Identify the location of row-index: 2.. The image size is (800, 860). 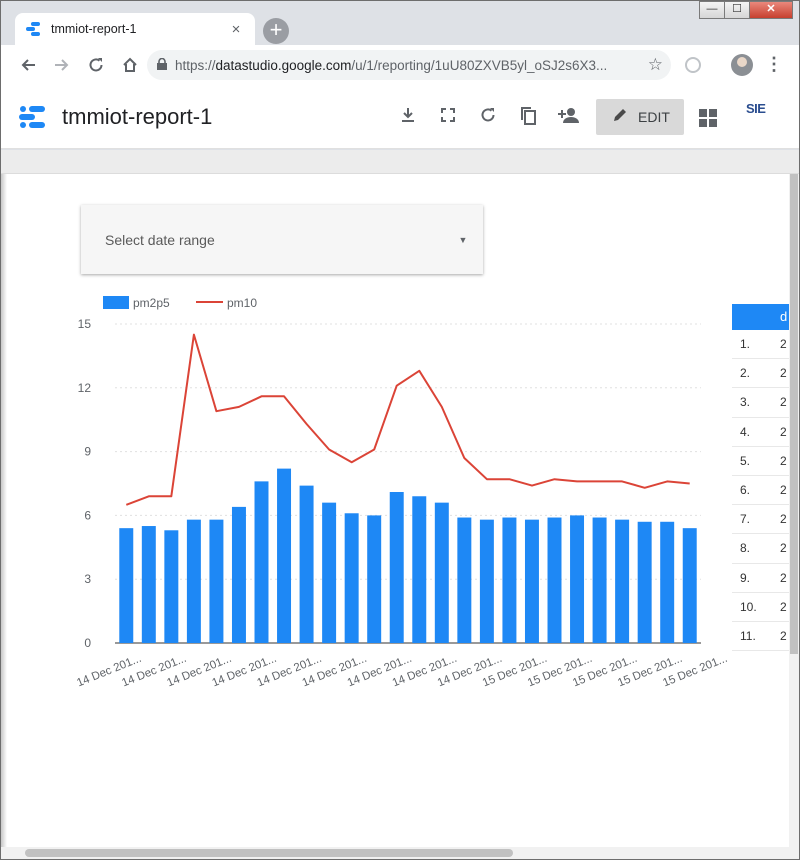
(745, 373).